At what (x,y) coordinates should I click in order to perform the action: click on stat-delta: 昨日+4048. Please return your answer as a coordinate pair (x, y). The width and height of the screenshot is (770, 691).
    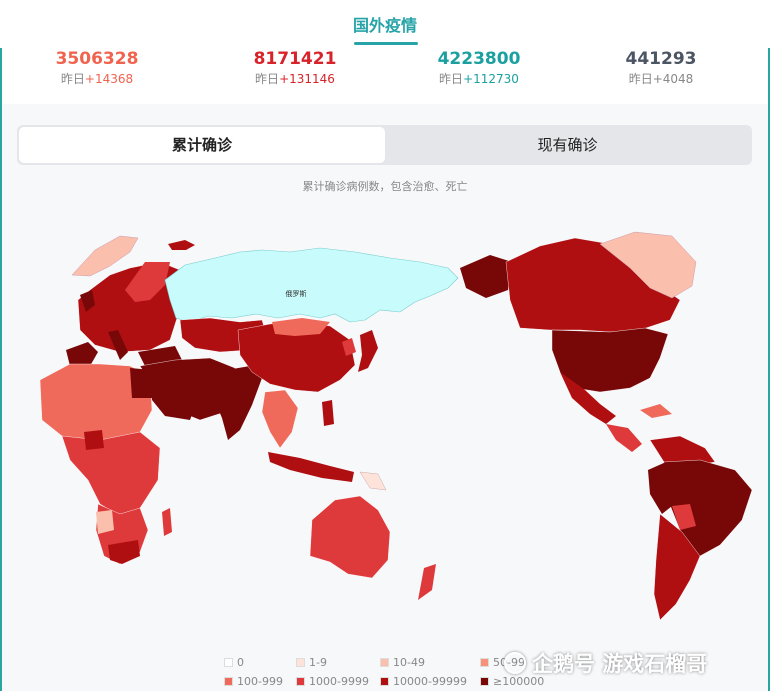
    Looking at the image, I should click on (661, 79).